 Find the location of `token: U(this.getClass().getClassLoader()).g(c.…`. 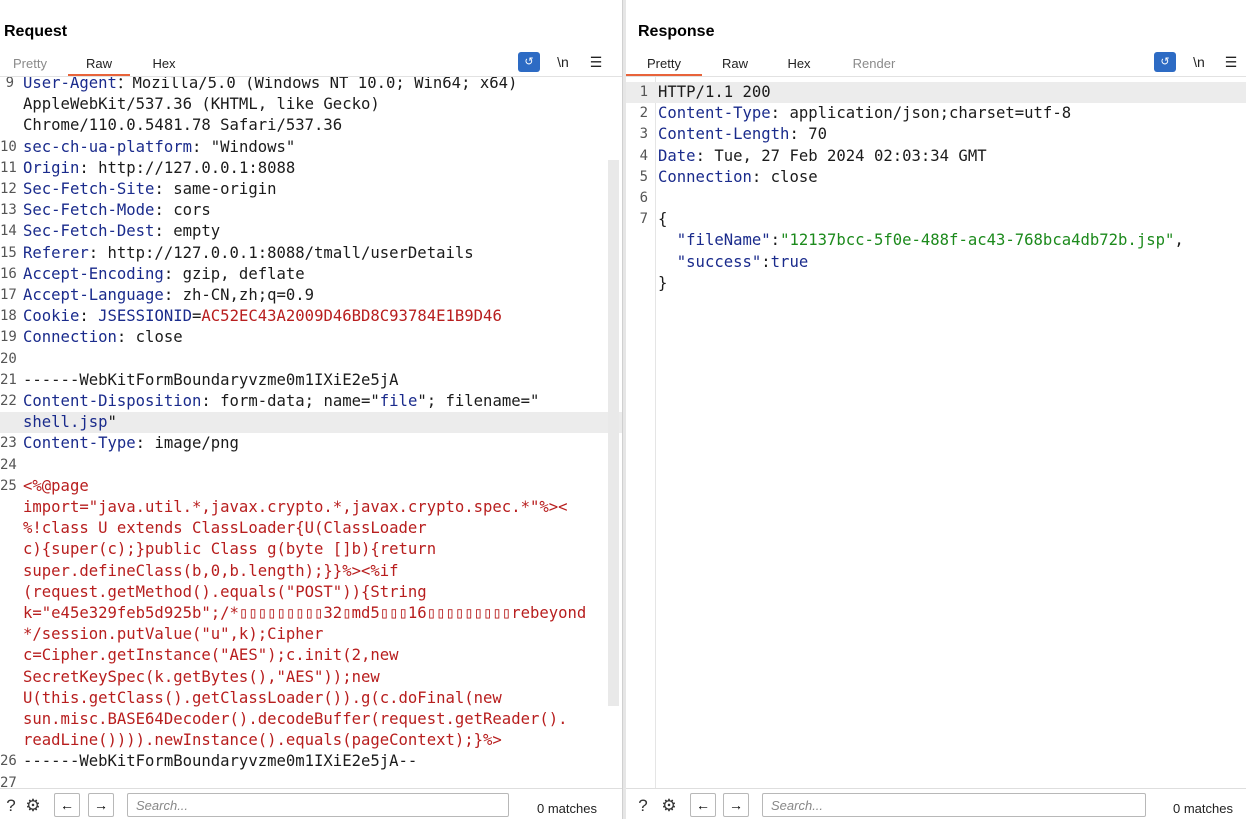

token: U(this.getClass().getClassLoader()).g(c.… is located at coordinates (262, 697).